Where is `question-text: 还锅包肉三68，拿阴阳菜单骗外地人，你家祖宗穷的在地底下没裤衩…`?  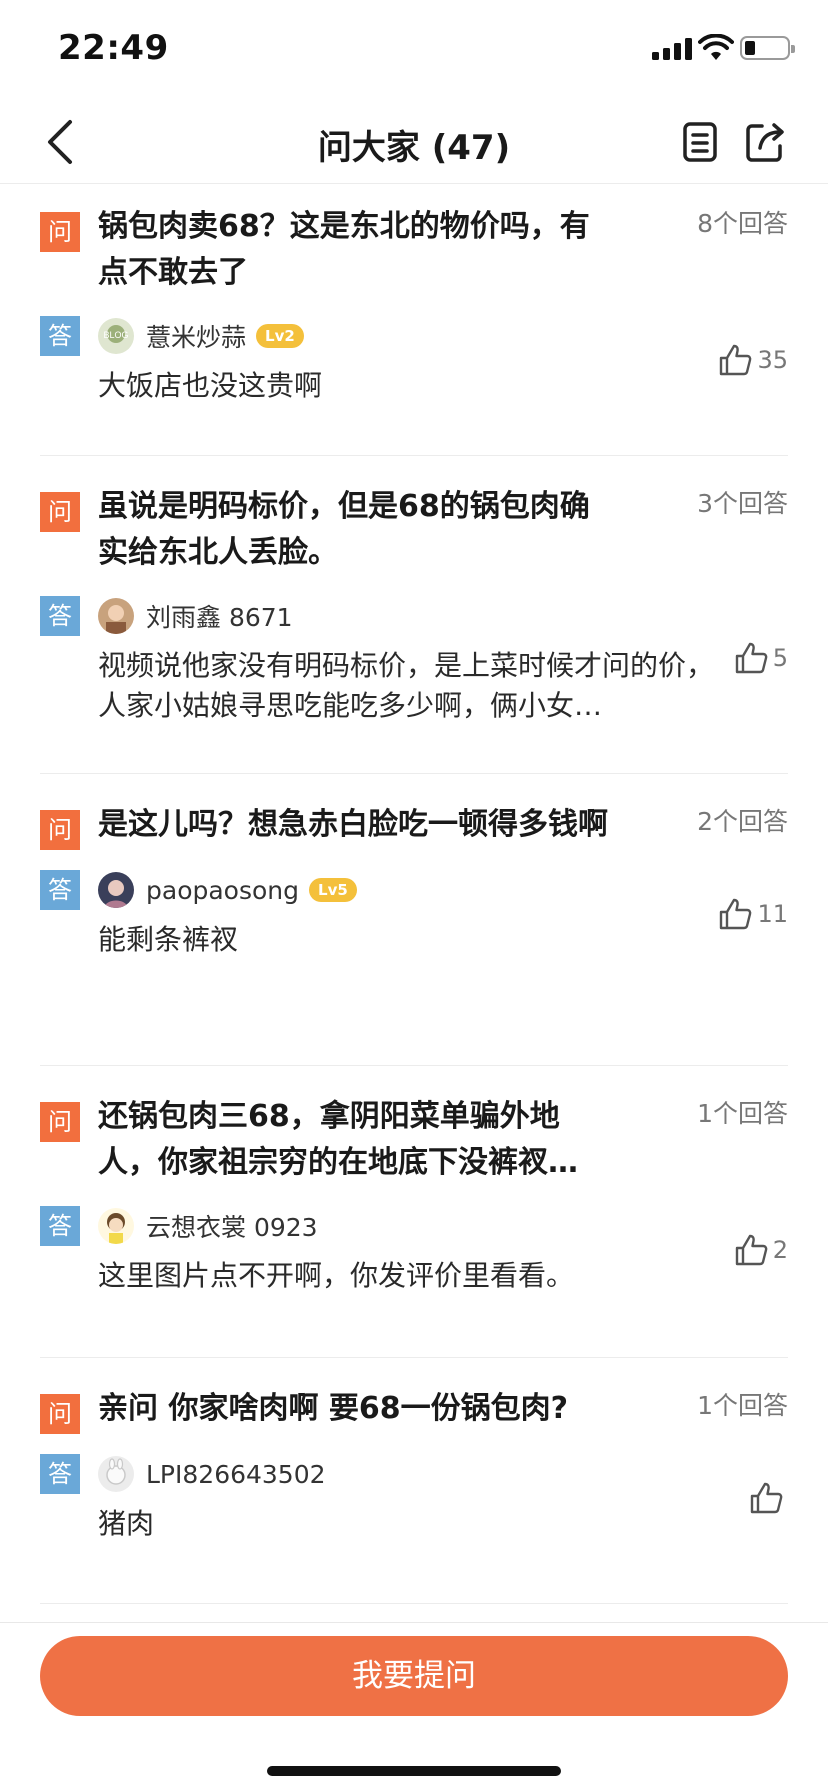
question-text: 还锅包肉三68，拿阴阳菜单骗外地人，你家祖宗穷的在地底下没裤衩… is located at coordinates (358, 1140).